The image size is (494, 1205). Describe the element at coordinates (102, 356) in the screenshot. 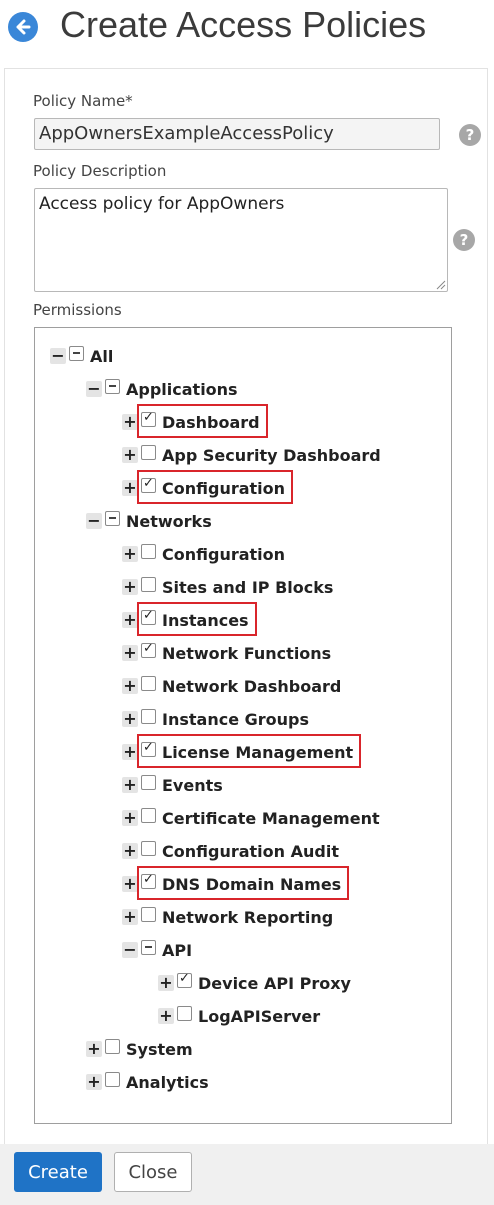

I see `tree-node-label: All` at that location.